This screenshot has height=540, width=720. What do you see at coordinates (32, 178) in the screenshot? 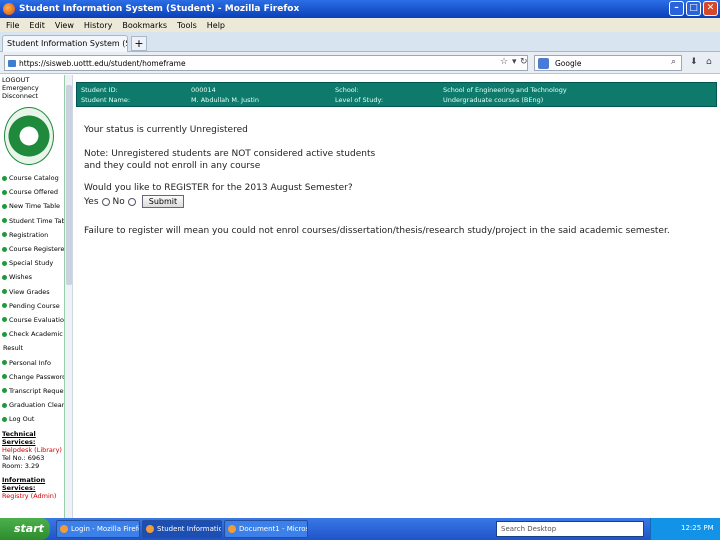
I see `sidebar-item-course-catalog: Course Catalog` at bounding box center [32, 178].